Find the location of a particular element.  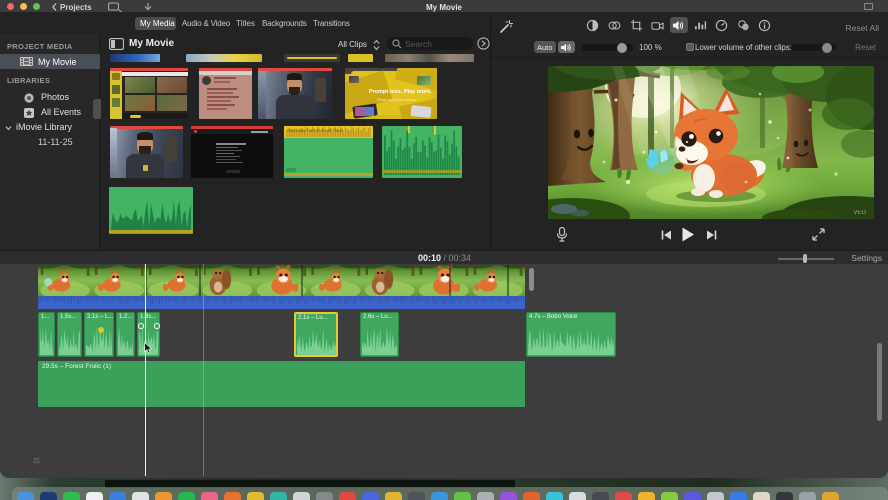

svg-text: VEO is located at coordinates (859, 213).